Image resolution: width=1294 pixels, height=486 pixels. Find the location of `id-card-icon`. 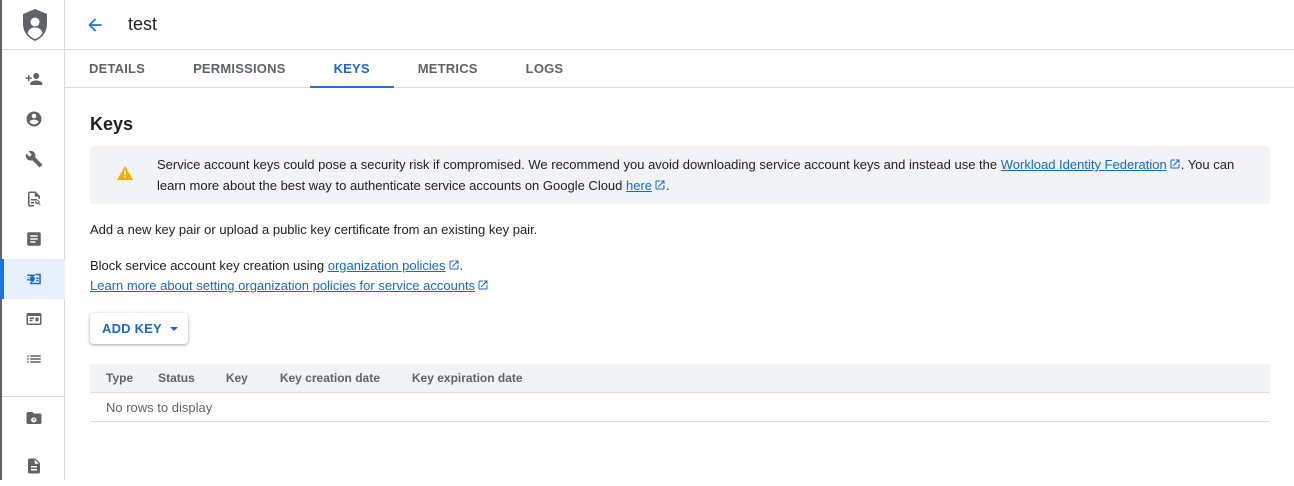

id-card-icon is located at coordinates (33, 319).